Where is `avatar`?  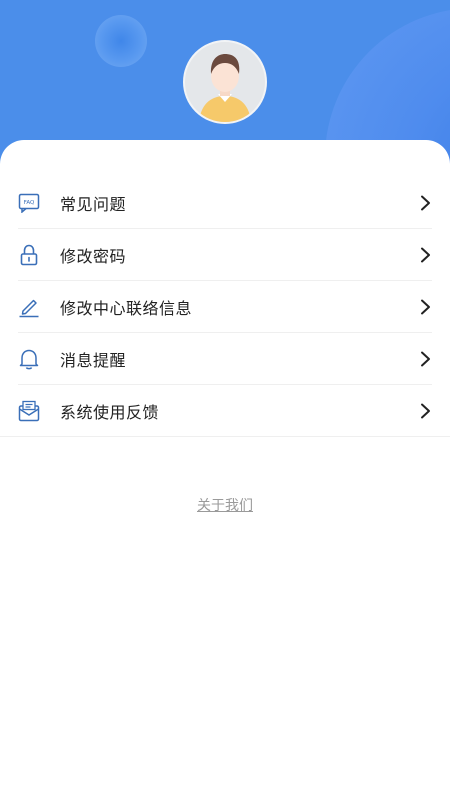 avatar is located at coordinates (225, 82).